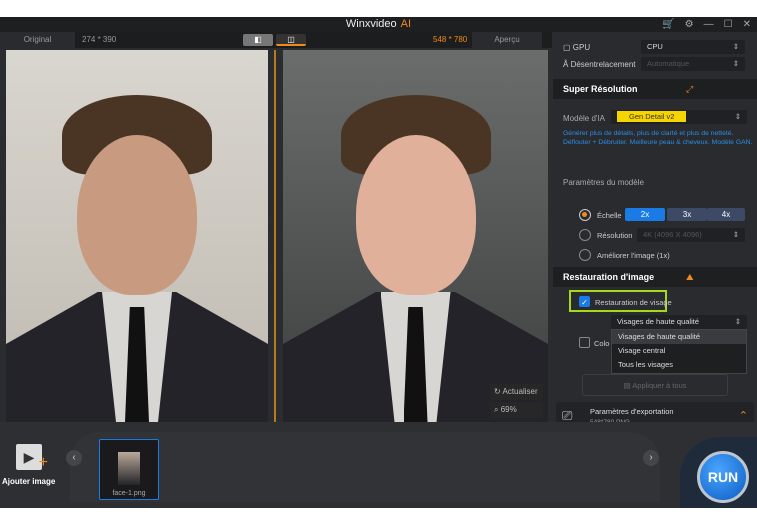 This screenshot has width=757, height=525. What do you see at coordinates (584, 301) in the screenshot?
I see `face-restore-checkbox: ✓` at bounding box center [584, 301].